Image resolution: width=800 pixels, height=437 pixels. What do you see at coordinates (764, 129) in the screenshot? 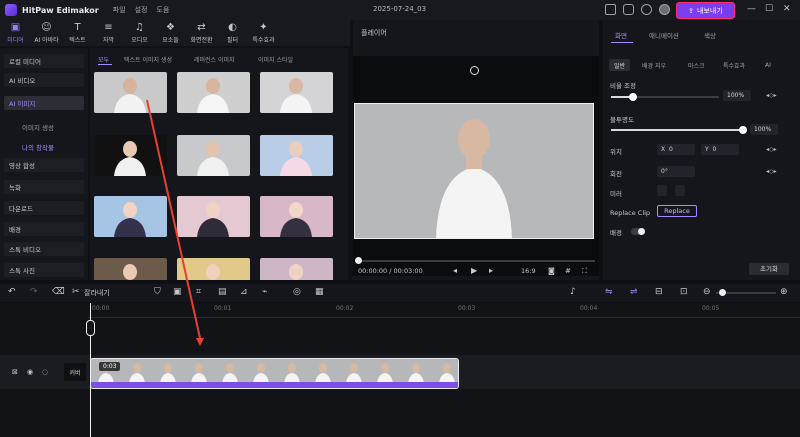
I see `opacity-value: 100%` at bounding box center [764, 129].